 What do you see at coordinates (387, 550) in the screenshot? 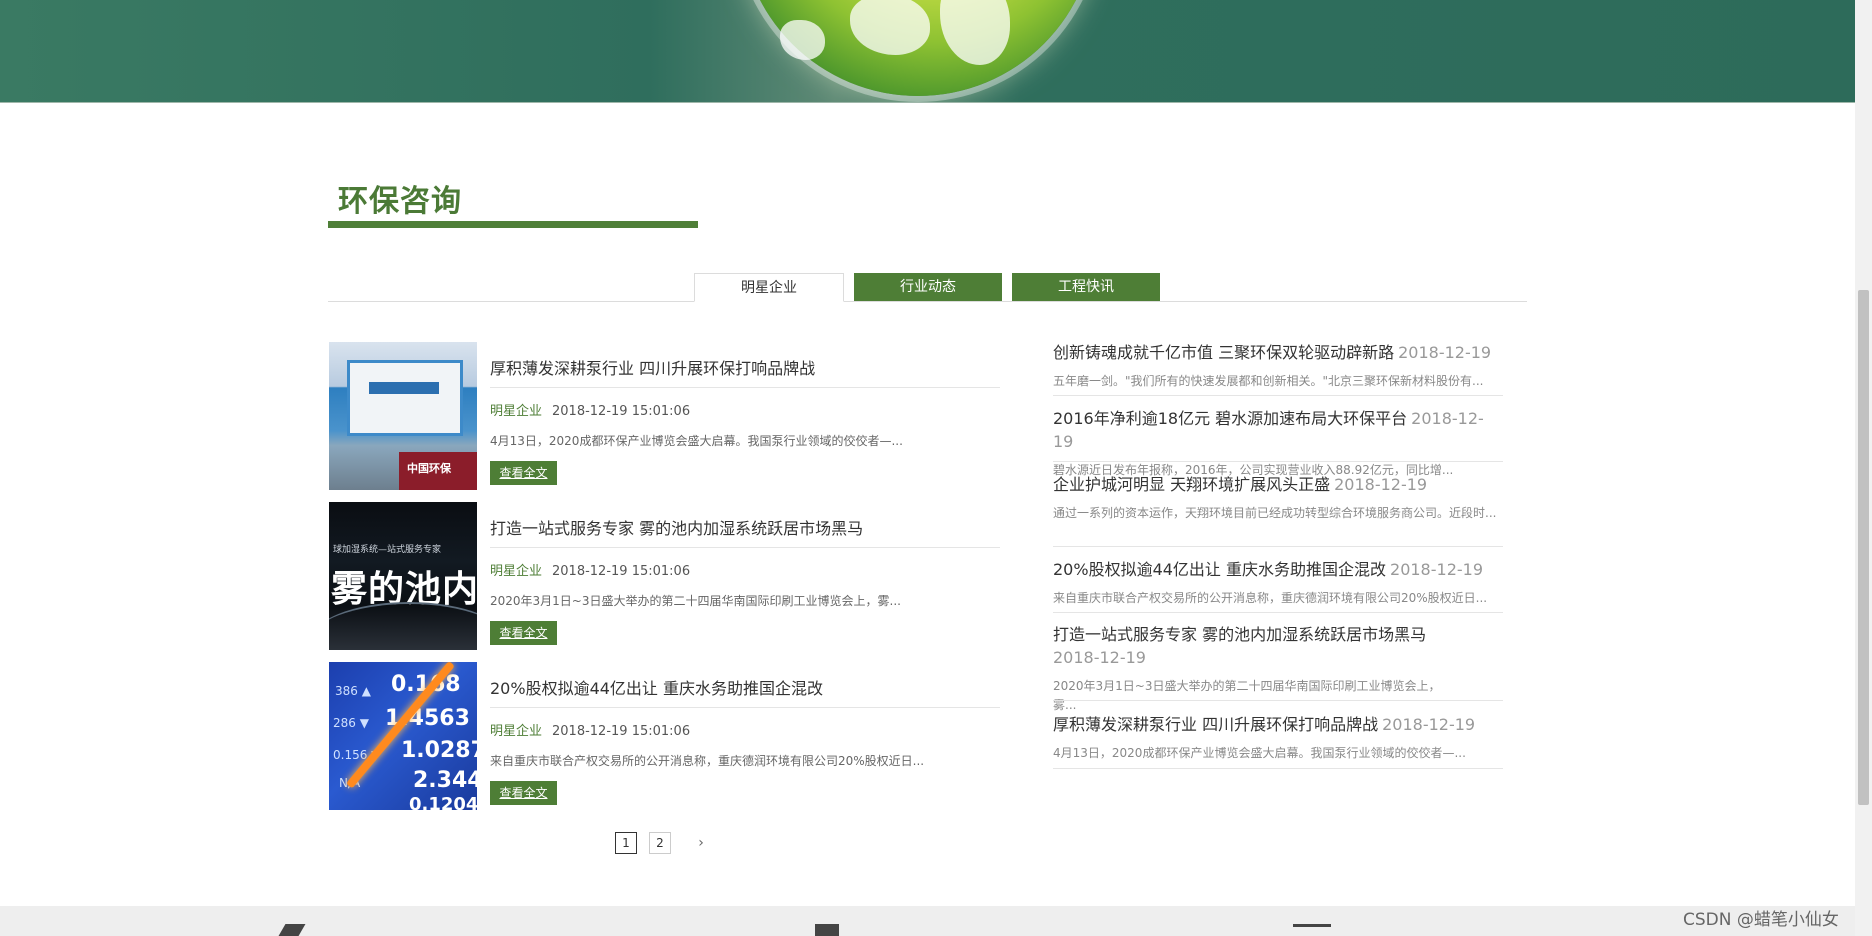
I see `thumbnail-caption: 球加湿系统—站式服务专家` at bounding box center [387, 550].